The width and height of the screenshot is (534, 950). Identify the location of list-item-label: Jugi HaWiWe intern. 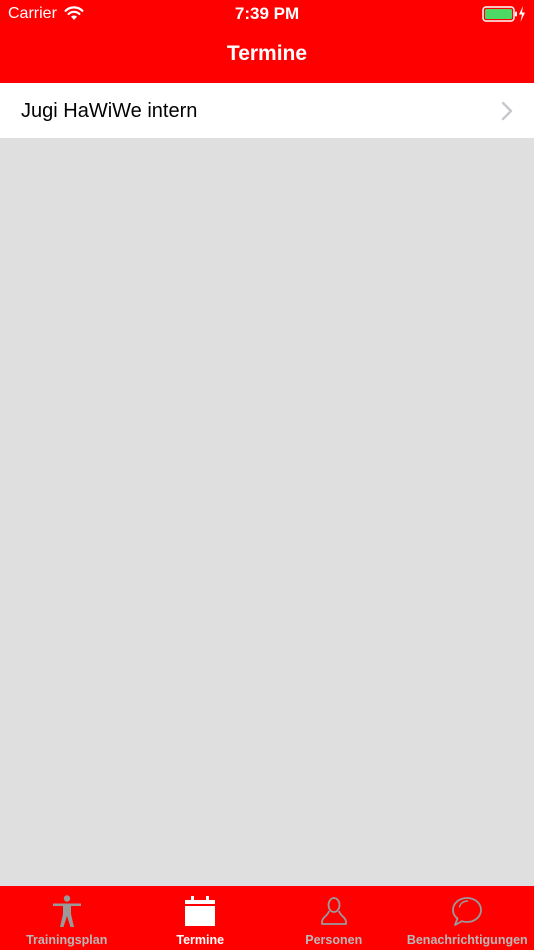
(109, 111).